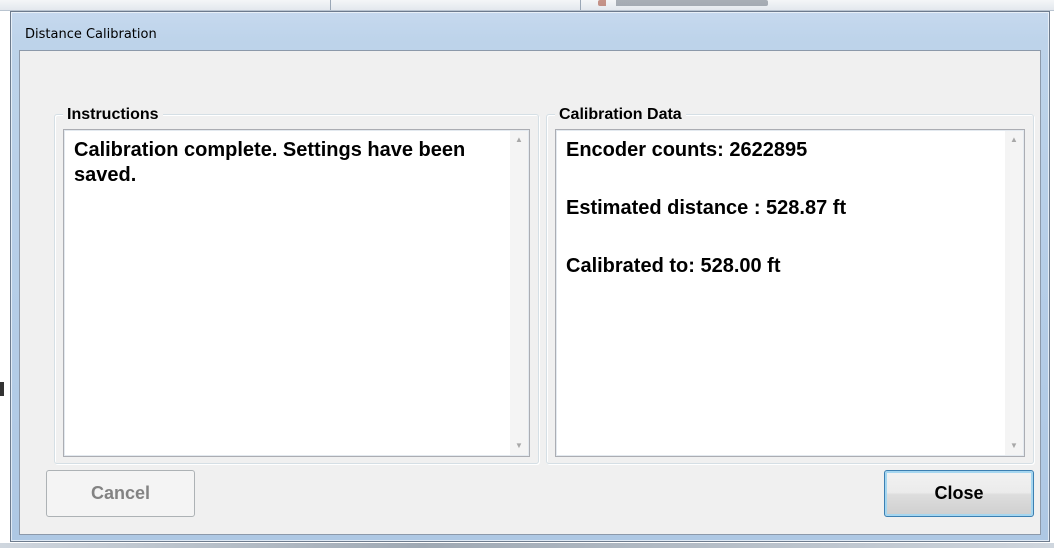 The width and height of the screenshot is (1054, 548). I want to click on calibration-data-scrollbar: ▲ ▼, so click(1014, 293).